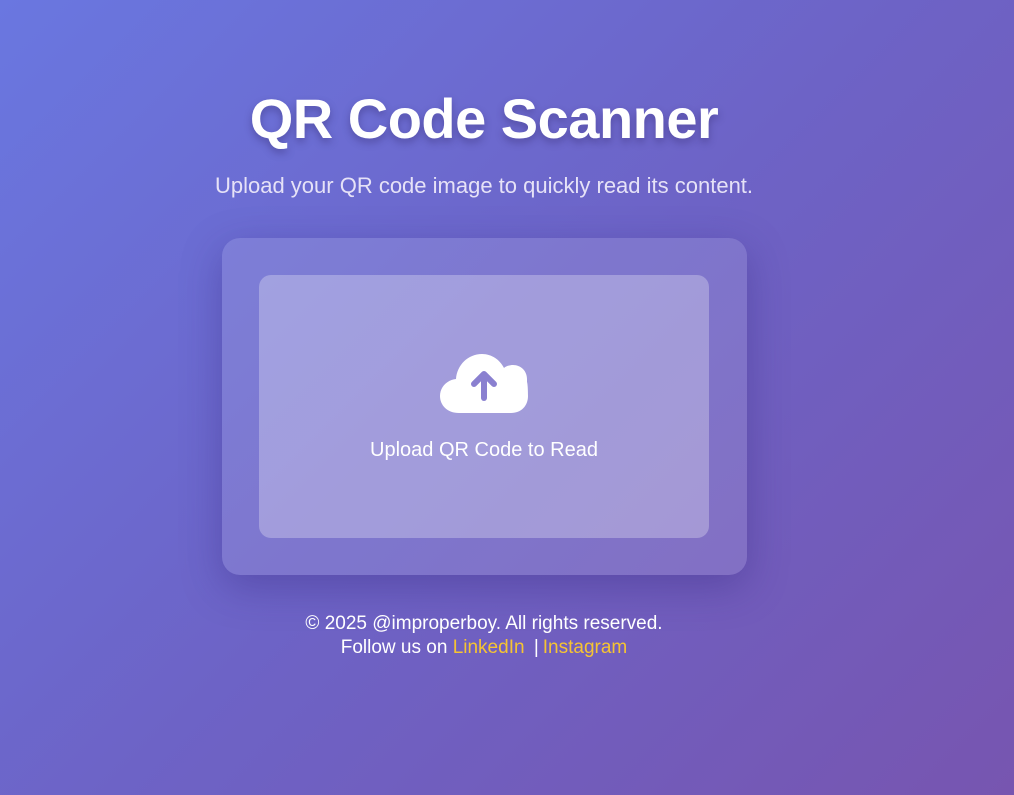 This screenshot has height=795, width=1014. What do you see at coordinates (484, 384) in the screenshot?
I see `cloud-upload-icon` at bounding box center [484, 384].